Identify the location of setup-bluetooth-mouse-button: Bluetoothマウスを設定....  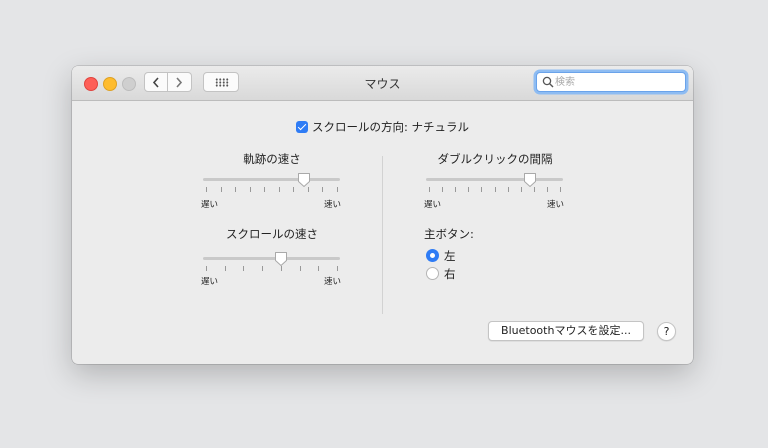
(566, 331).